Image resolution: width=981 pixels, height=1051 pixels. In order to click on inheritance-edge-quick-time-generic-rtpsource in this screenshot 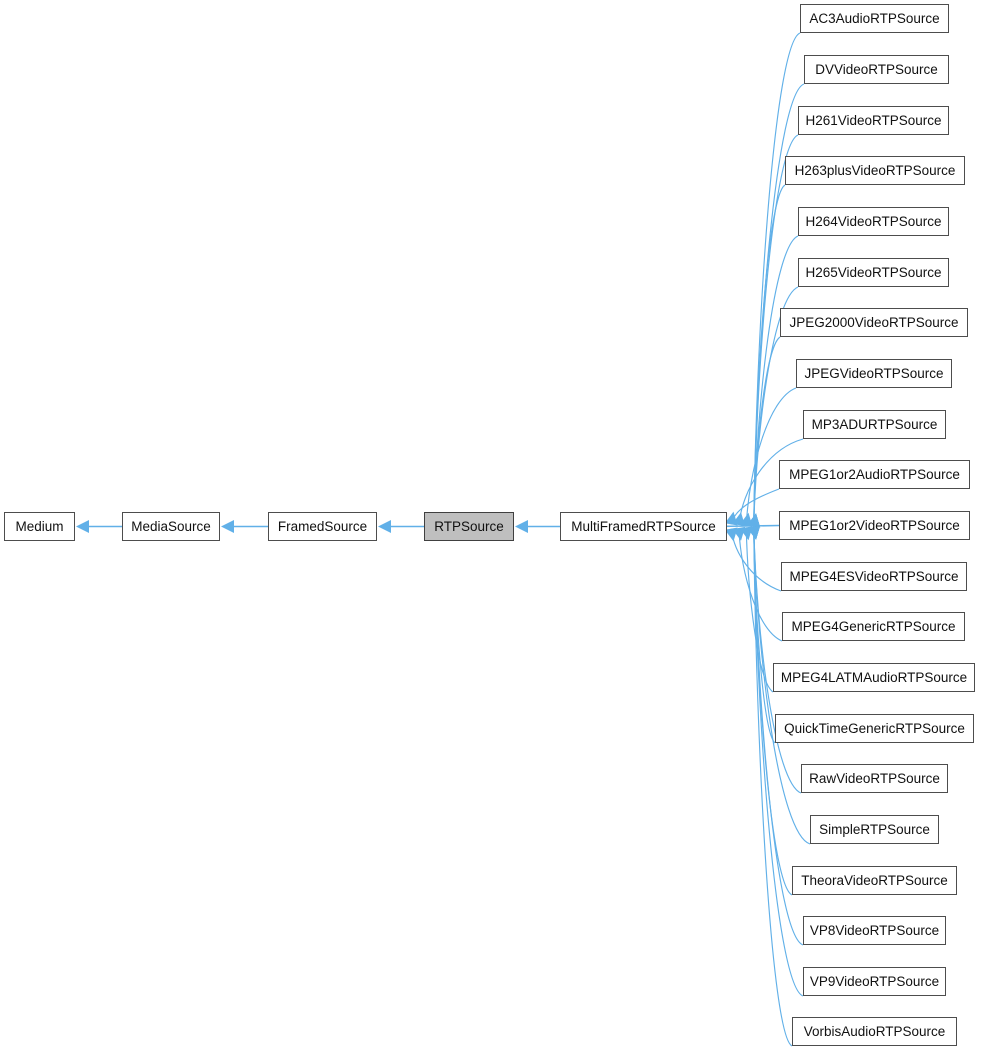, I will do `click(764, 635)`.